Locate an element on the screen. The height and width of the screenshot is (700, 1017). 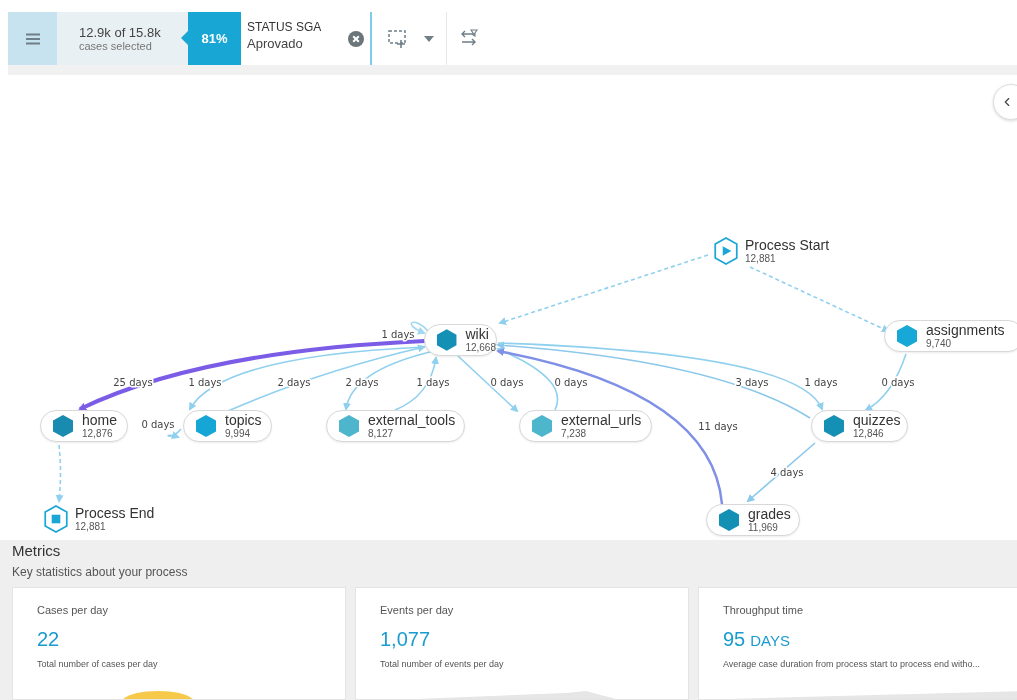
metric-label: Cases per day is located at coordinates (73, 610).